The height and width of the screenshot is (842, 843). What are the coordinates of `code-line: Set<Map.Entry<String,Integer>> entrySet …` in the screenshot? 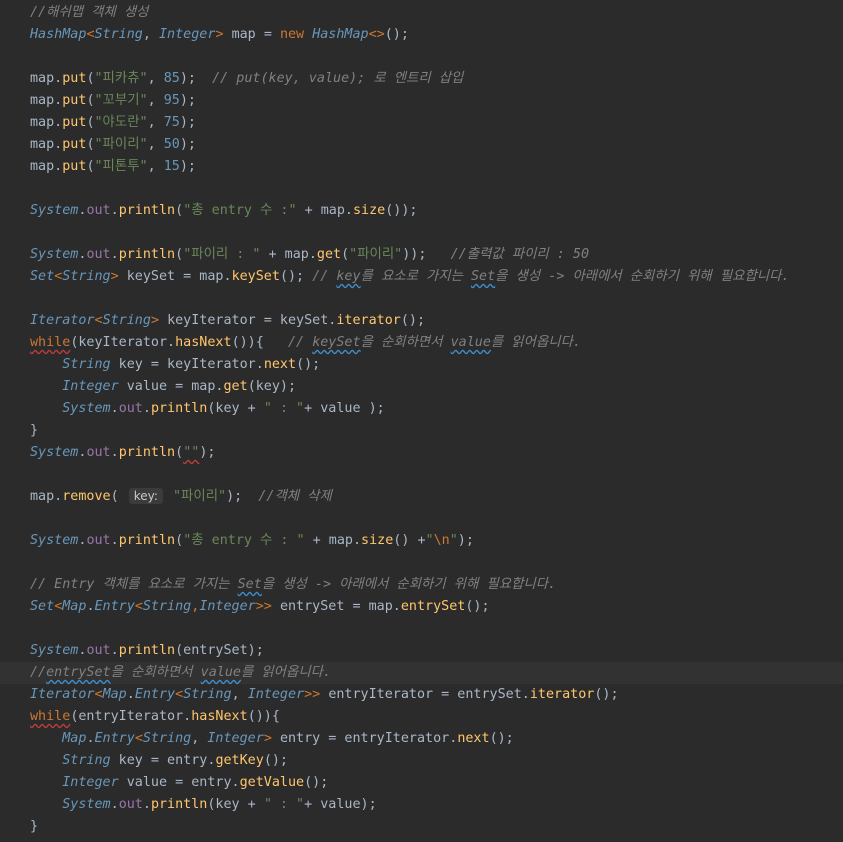 It's located at (421, 607).